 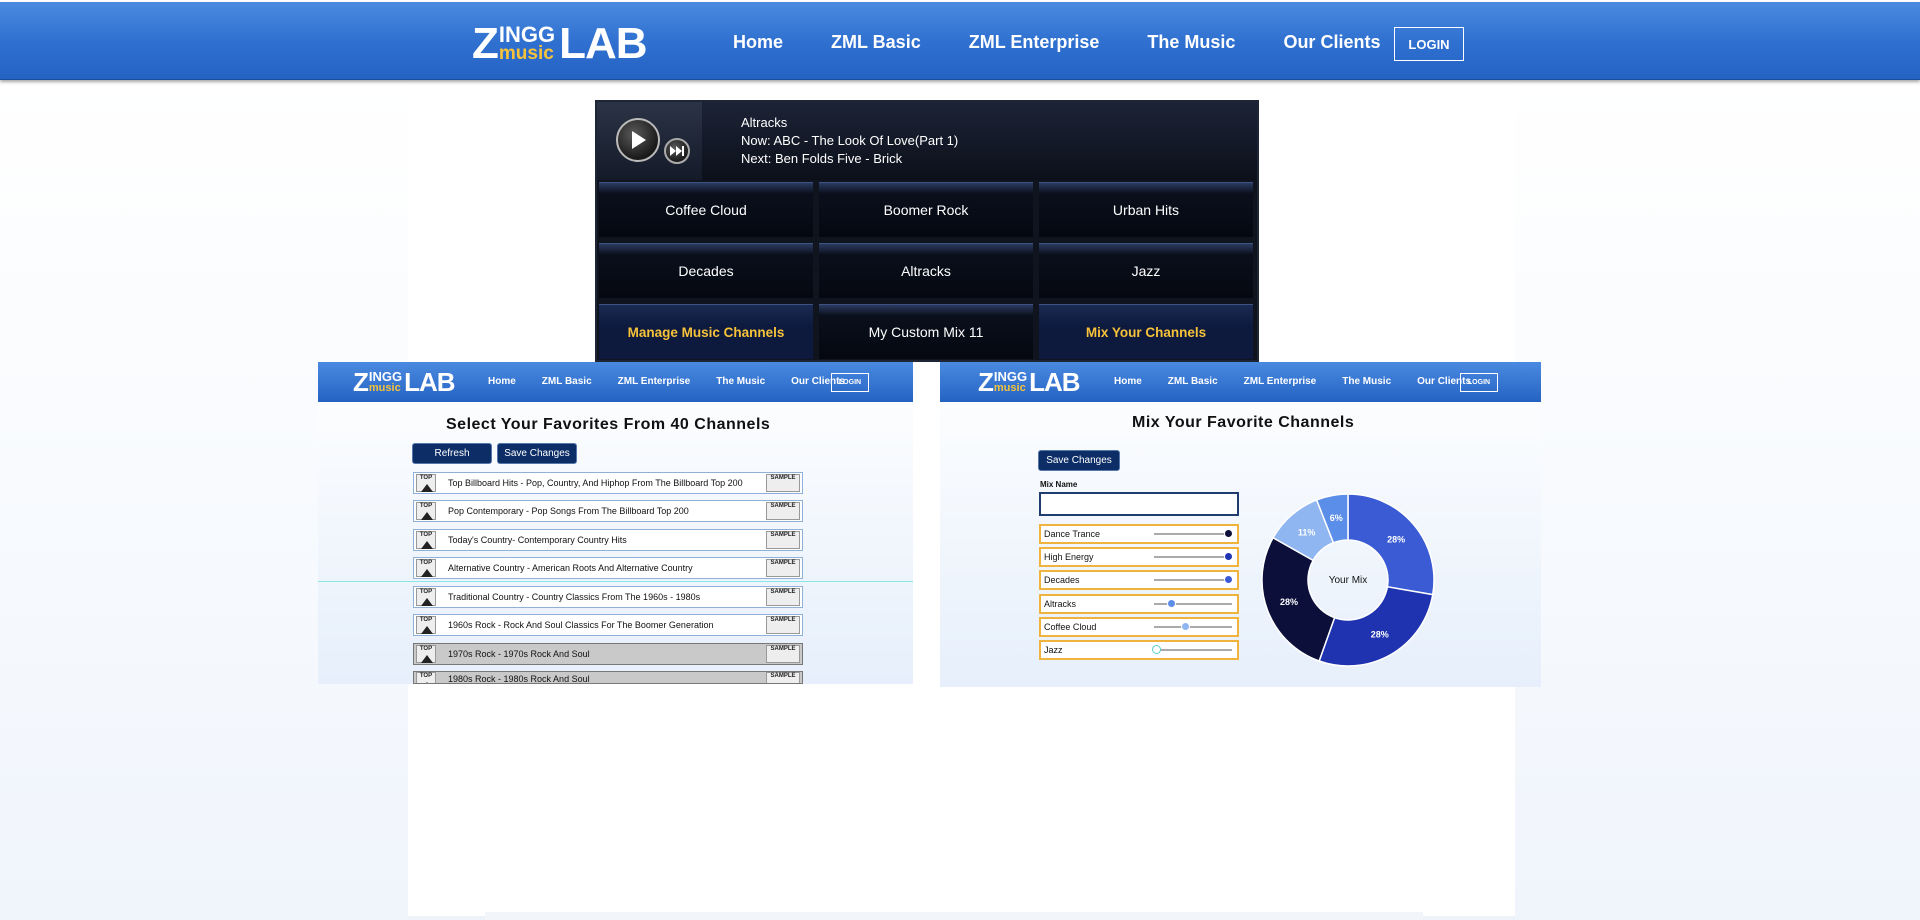 I want to click on login-button: LOGIN, so click(x=1429, y=44).